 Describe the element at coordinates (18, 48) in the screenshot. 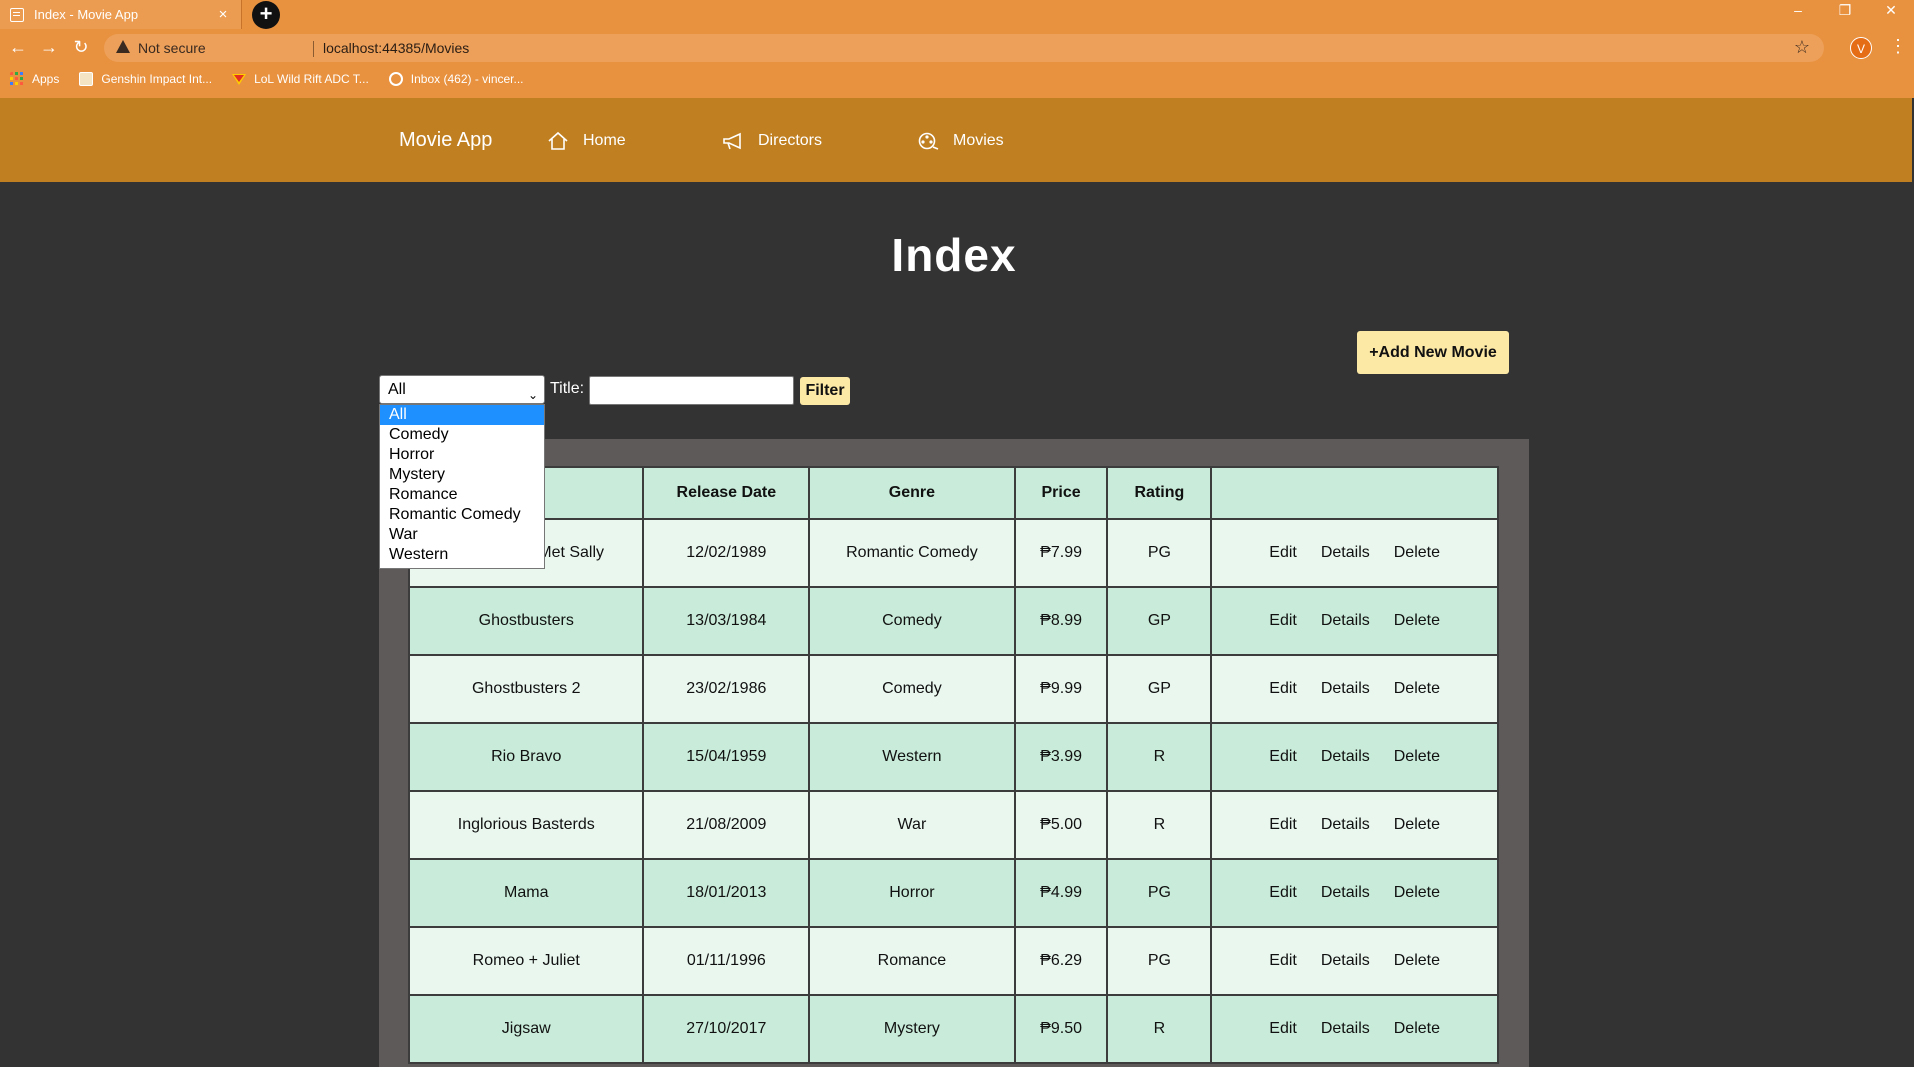

I see `back-arrow-icon: ←` at that location.